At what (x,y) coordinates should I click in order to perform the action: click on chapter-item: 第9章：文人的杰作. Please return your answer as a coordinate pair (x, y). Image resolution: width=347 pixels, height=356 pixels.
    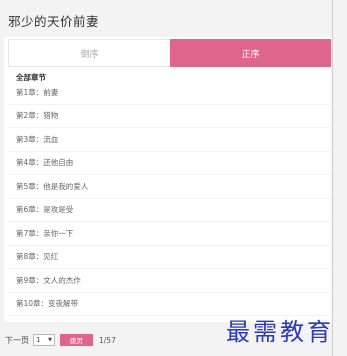
    Looking at the image, I should click on (169, 281).